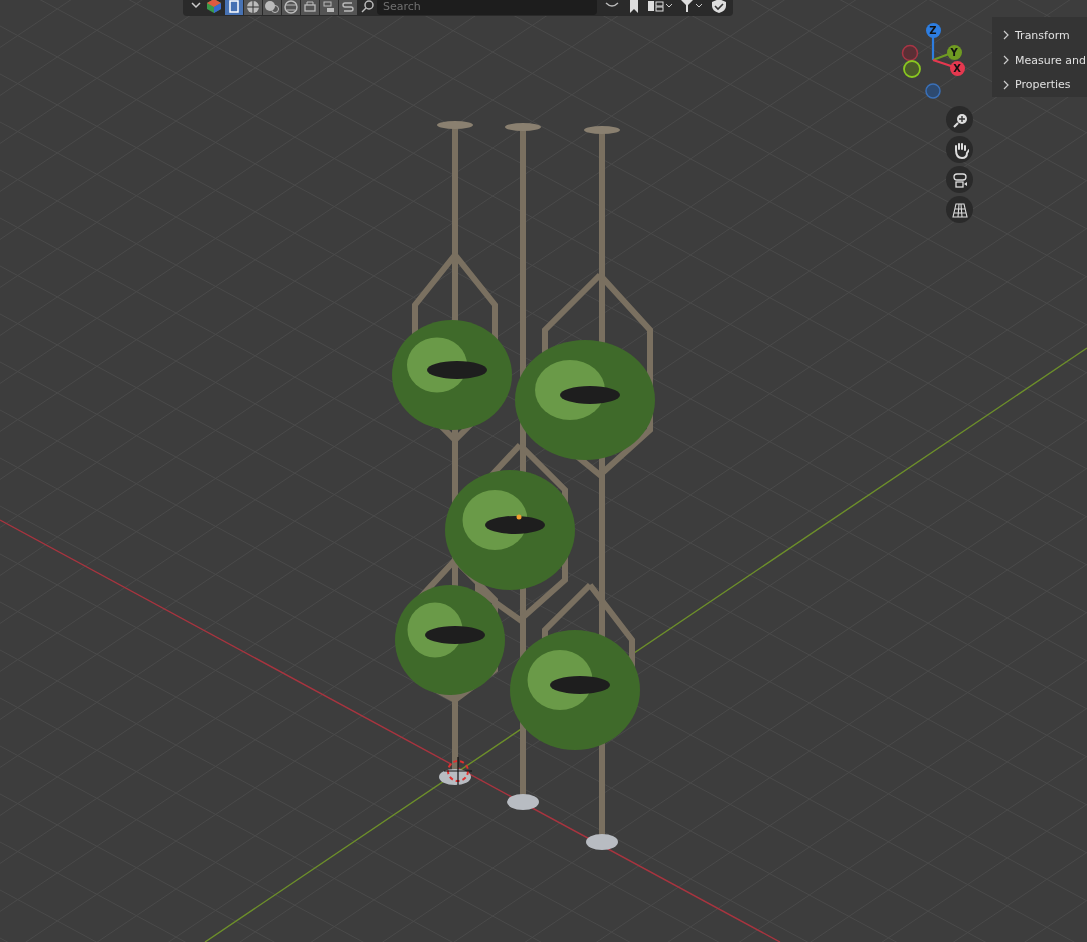 This screenshot has height=942, width=1087. I want to click on search-icon, so click(368, 6).